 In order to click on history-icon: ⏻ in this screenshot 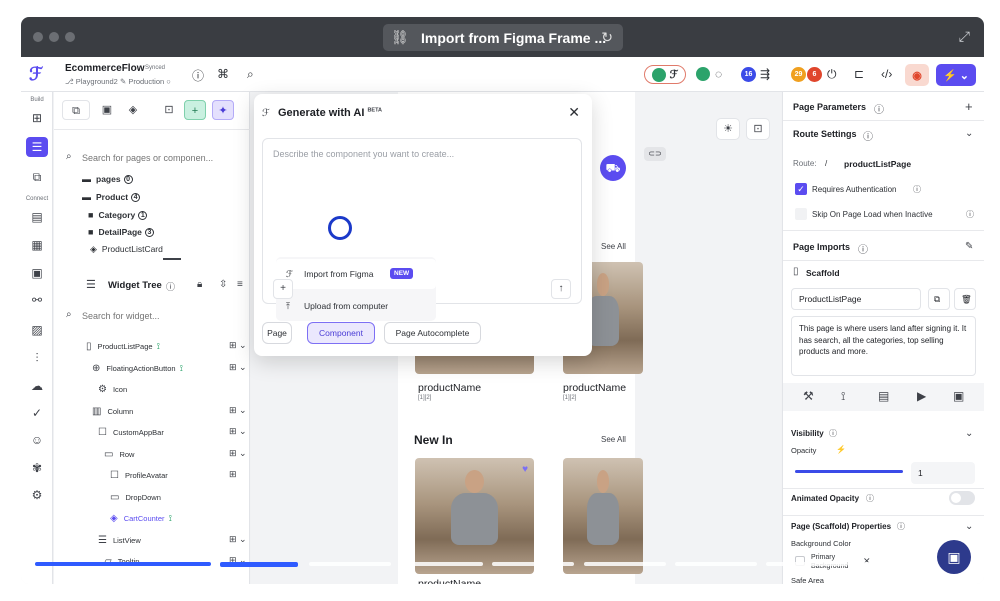, I will do `click(832, 74)`.